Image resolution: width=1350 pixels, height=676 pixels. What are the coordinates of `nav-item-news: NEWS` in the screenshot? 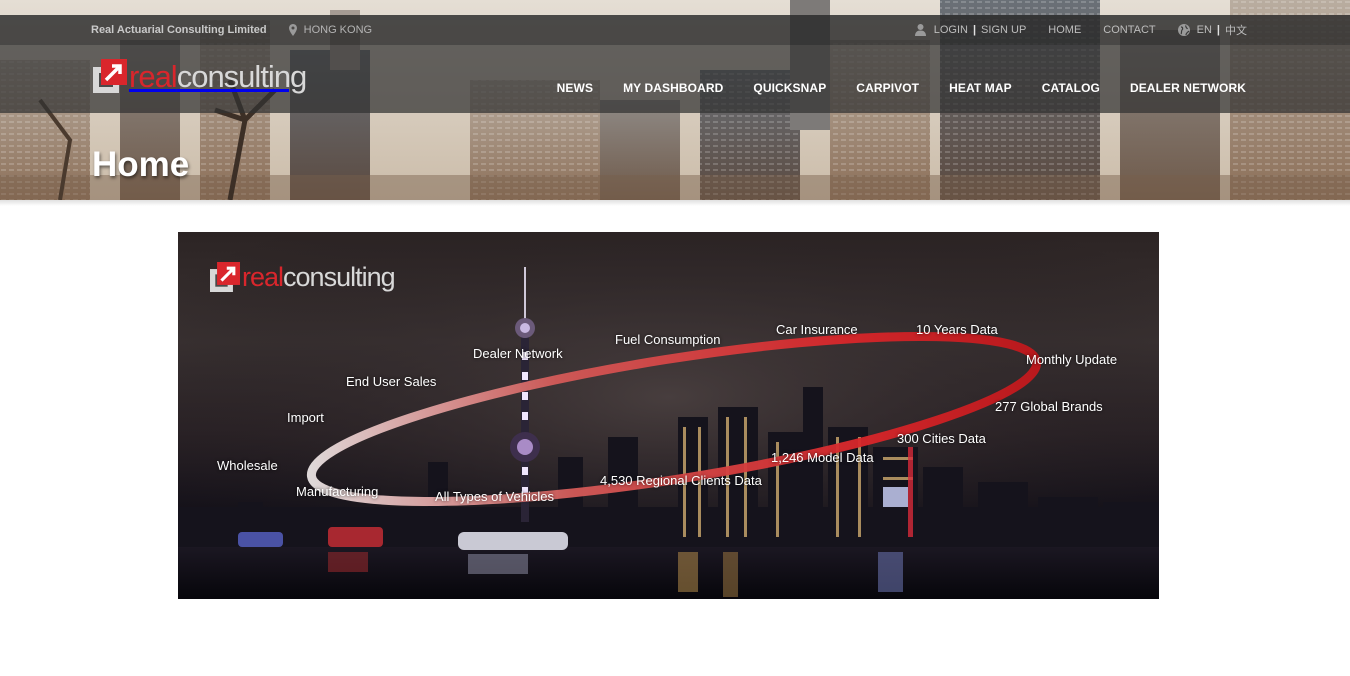 It's located at (575, 88).